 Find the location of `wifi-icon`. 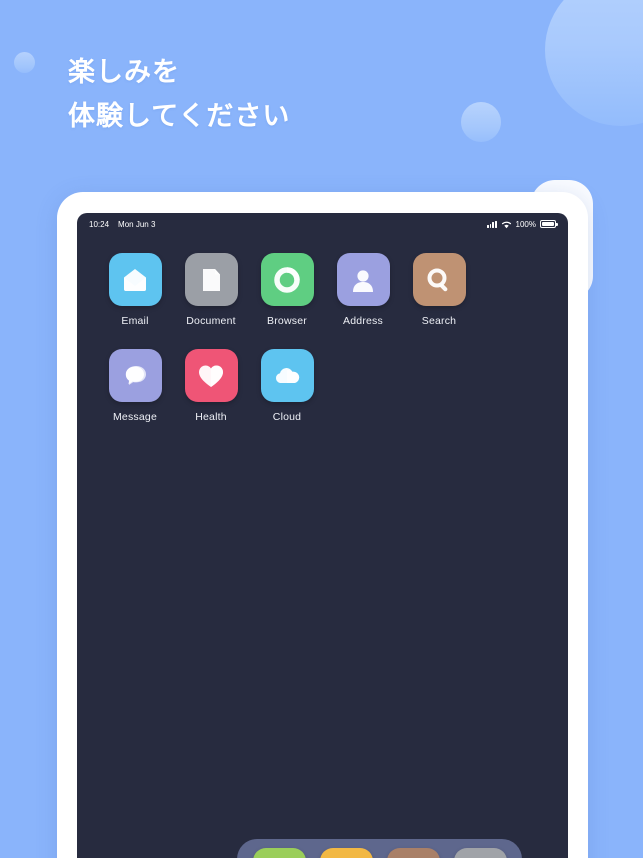

wifi-icon is located at coordinates (506, 224).